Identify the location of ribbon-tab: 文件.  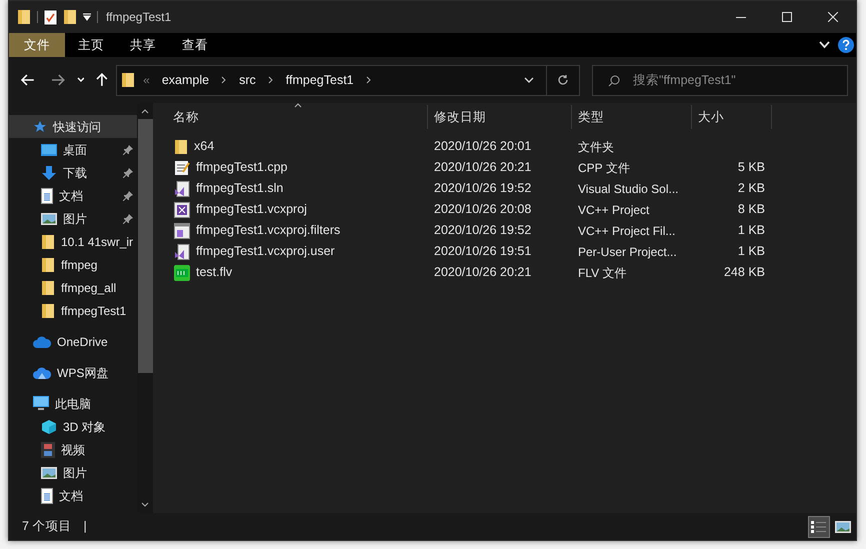
(37, 45).